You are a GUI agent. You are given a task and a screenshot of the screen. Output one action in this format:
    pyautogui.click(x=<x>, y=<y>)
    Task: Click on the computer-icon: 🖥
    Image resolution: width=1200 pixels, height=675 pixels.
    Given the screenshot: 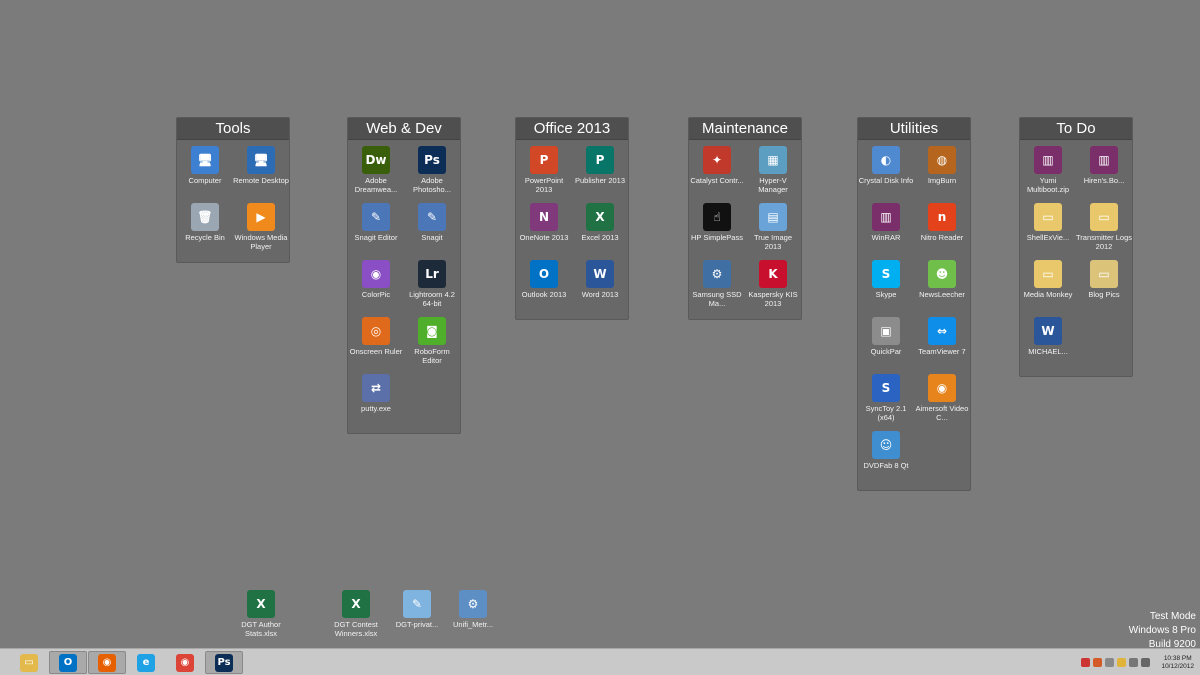 What is the action you would take?
    pyautogui.click(x=205, y=160)
    